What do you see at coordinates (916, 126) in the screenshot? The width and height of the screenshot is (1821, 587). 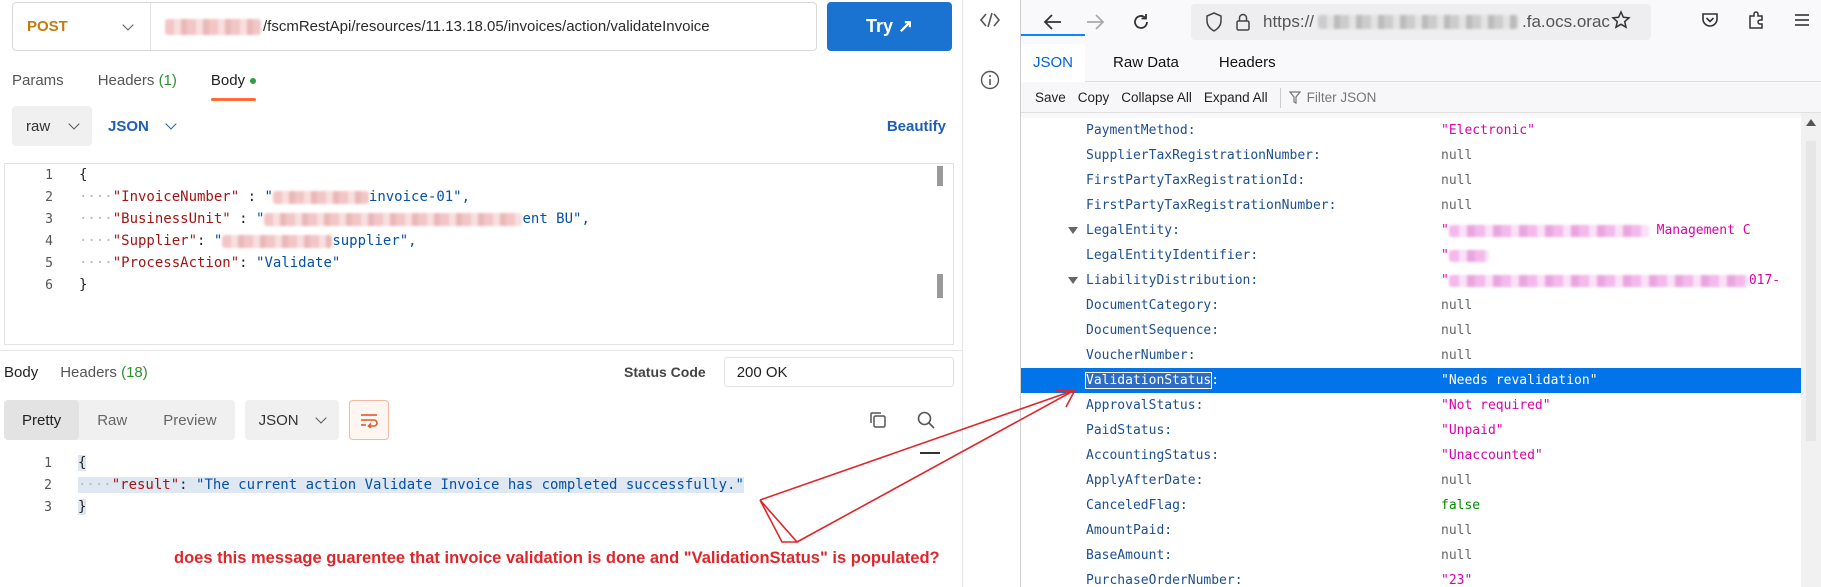 I see `beautify-button: Beautify` at bounding box center [916, 126].